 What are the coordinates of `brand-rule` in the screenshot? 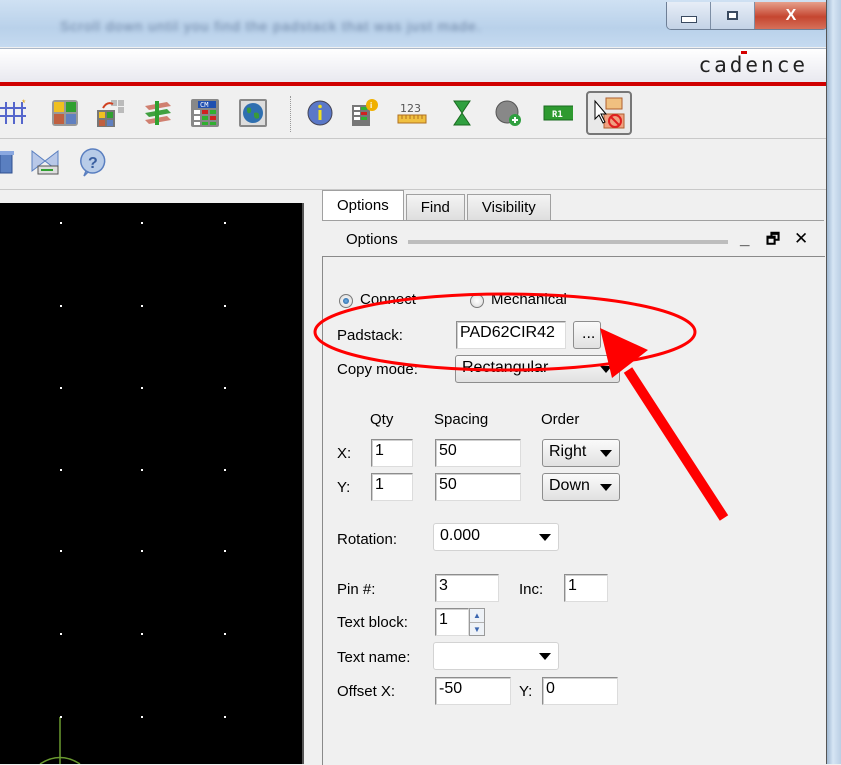 It's located at (413, 84).